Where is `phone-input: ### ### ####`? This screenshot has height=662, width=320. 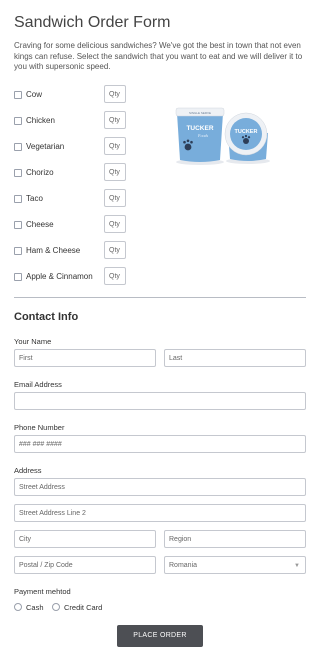
phone-input: ### ### #### is located at coordinates (160, 444).